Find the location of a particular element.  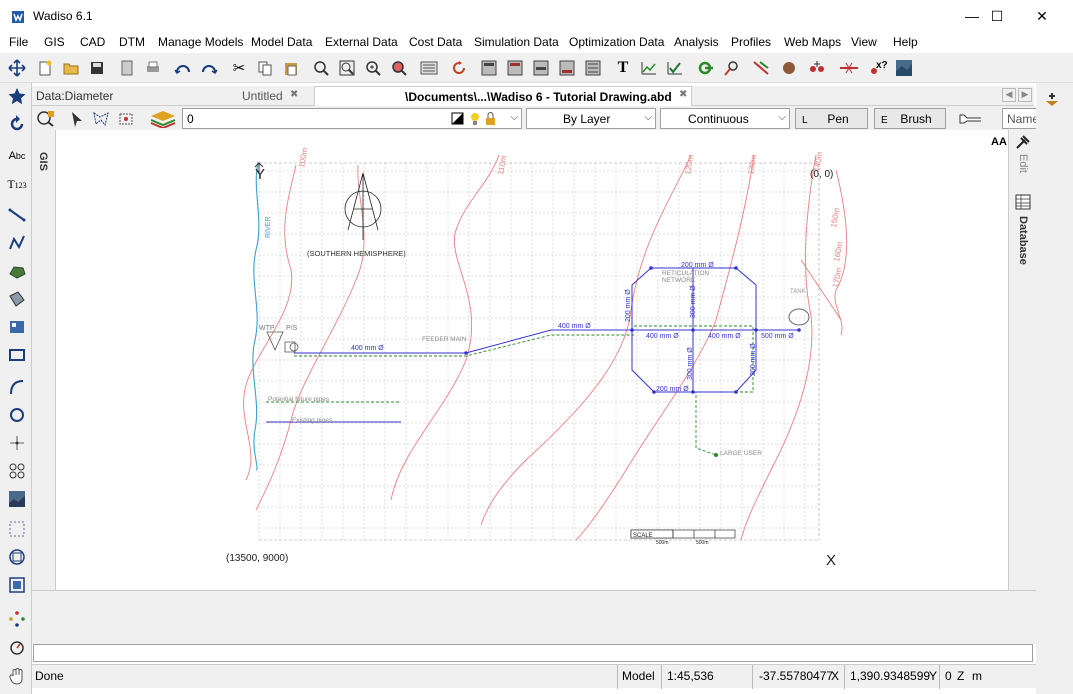

color-dropdown: By Layer ⌵ is located at coordinates (591, 118).